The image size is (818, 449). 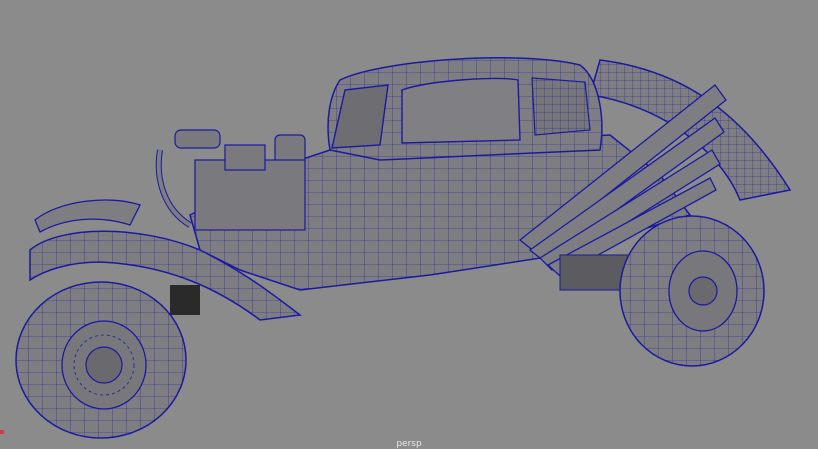 I want to click on side-window, so click(x=461, y=110).